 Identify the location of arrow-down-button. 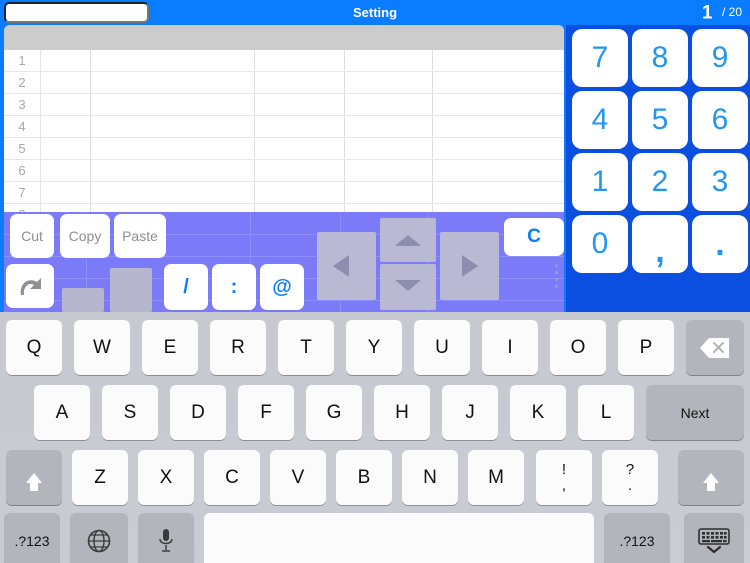
(408, 287).